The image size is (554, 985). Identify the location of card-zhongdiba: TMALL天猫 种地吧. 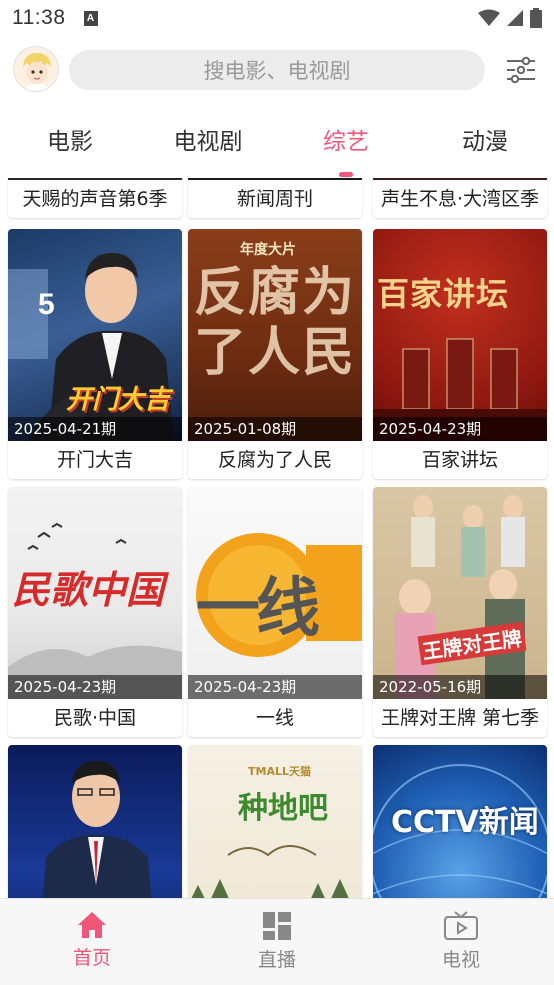
(275, 821).